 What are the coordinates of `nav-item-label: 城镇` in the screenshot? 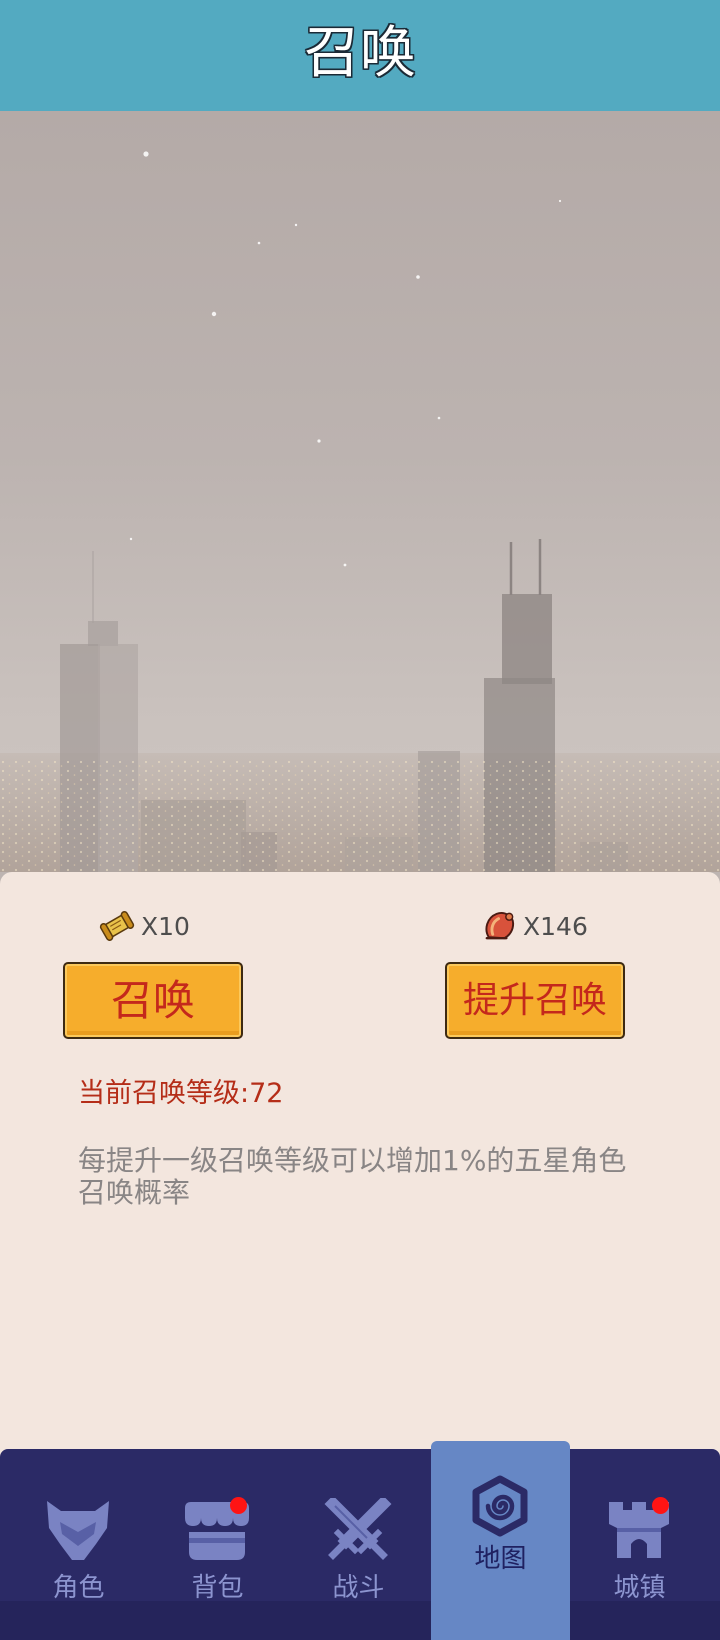 It's located at (639, 1588).